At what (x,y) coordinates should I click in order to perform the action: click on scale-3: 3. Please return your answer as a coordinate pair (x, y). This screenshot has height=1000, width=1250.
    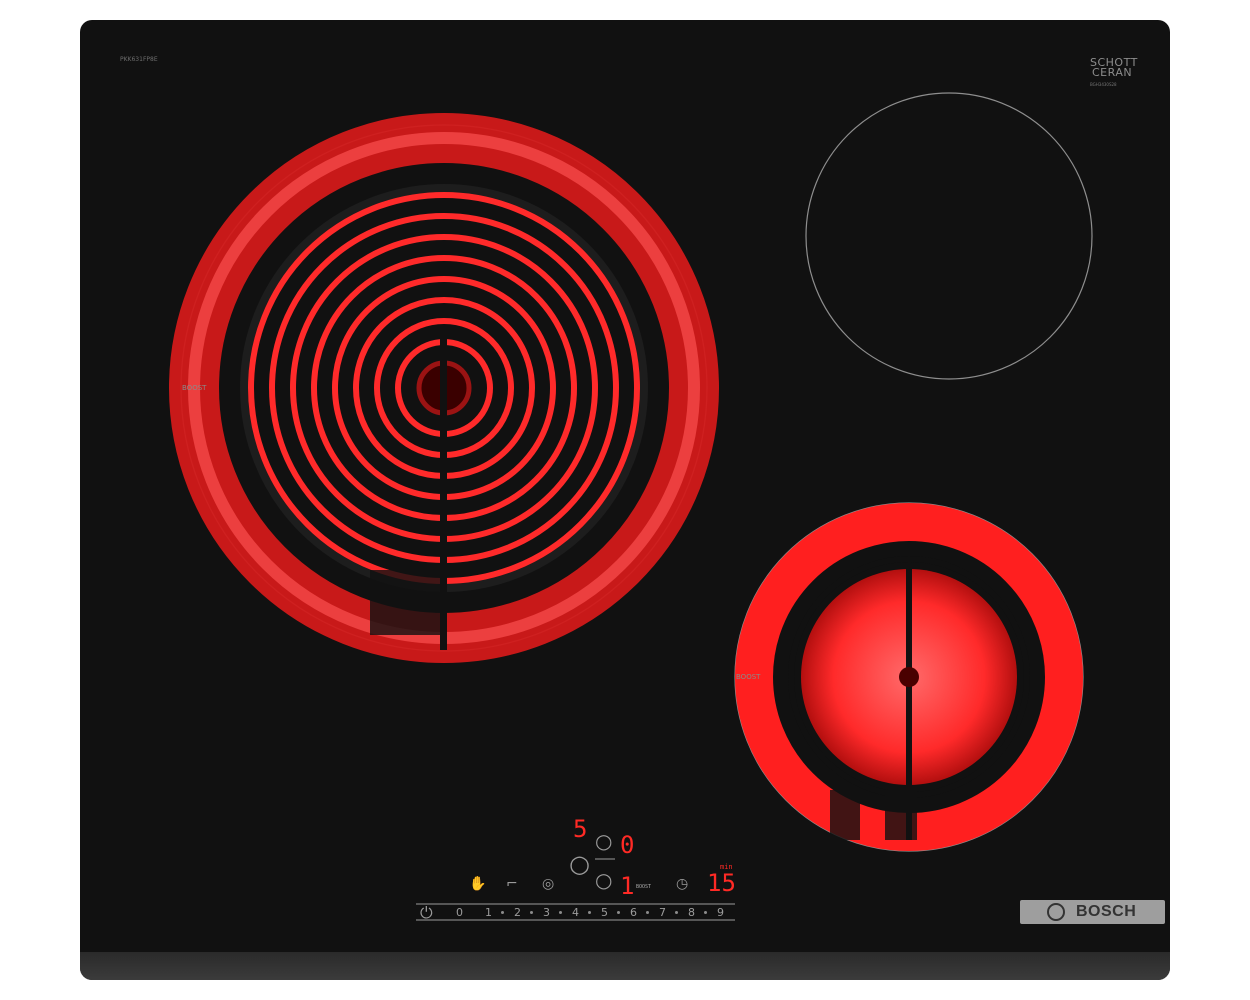
    Looking at the image, I should click on (546, 912).